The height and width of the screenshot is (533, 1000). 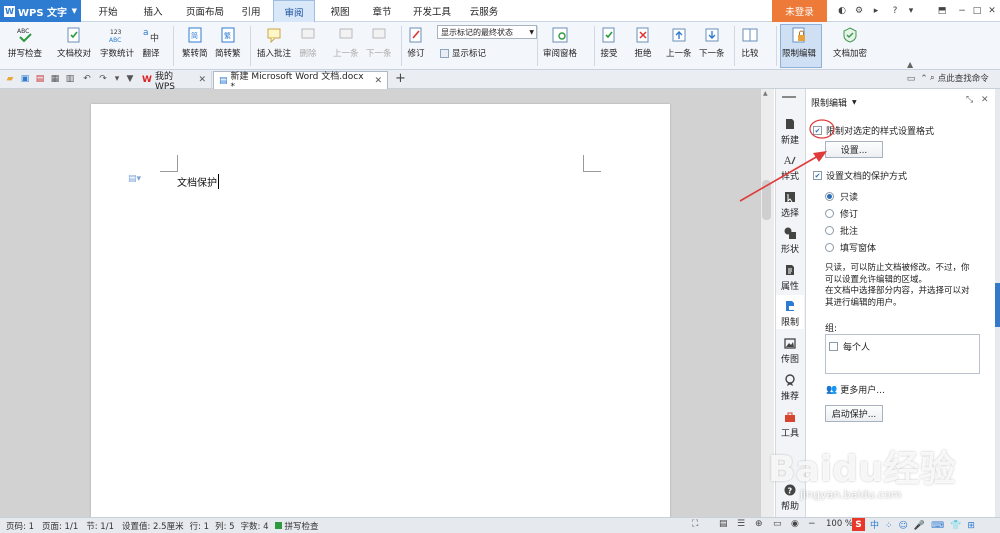 What do you see at coordinates (130, 79) in the screenshot?
I see `tab-list-icon: ▼` at bounding box center [130, 79].